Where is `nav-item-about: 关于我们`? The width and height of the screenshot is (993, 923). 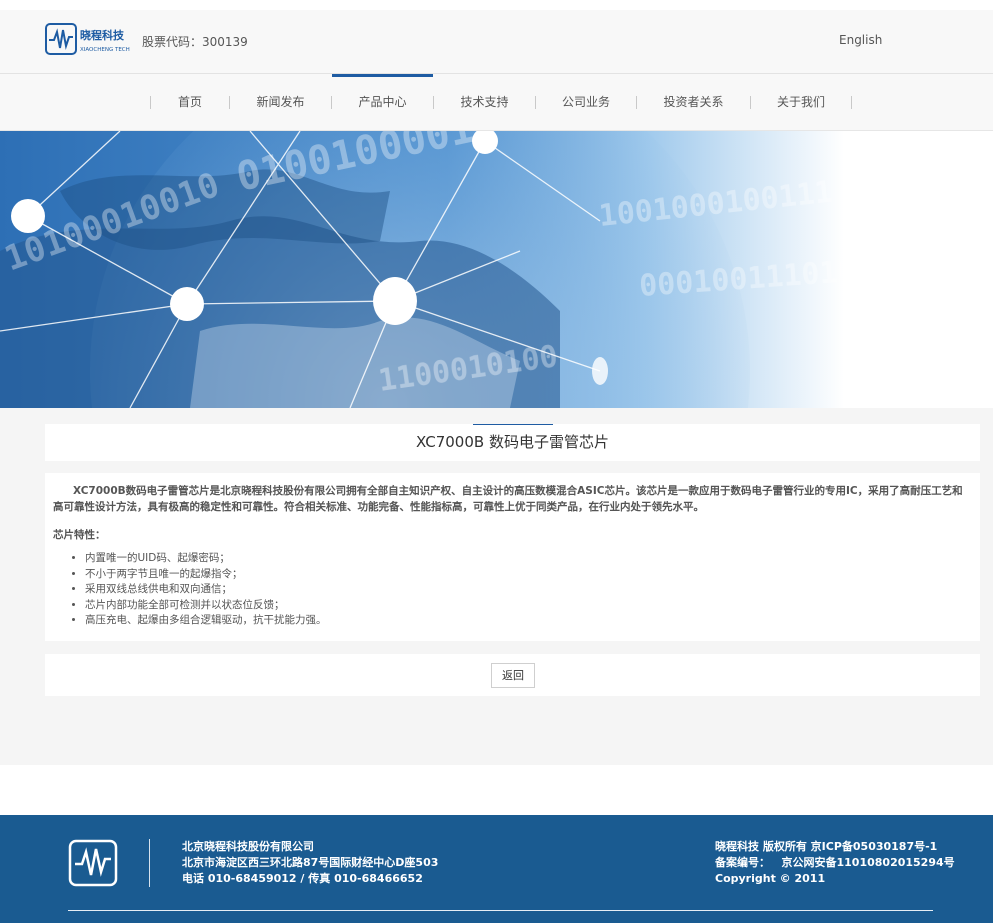
nav-item-about: 关于我们 is located at coordinates (801, 102).